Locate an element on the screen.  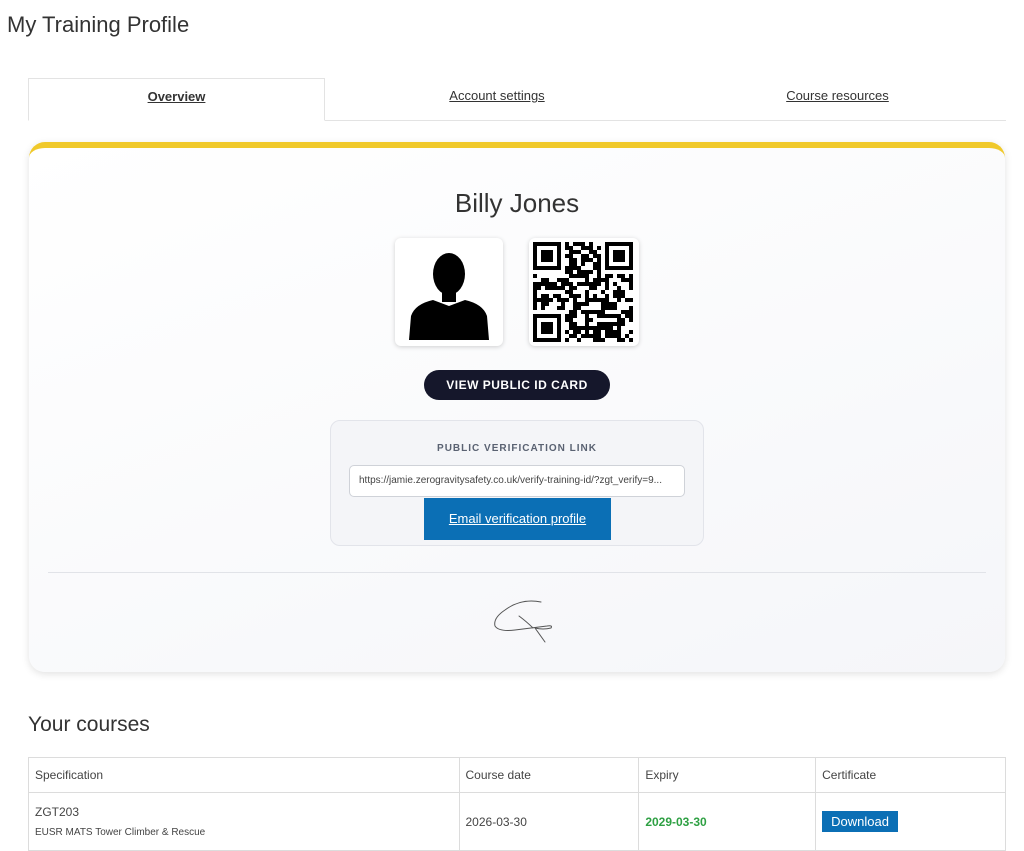
course-code: ZGT203 is located at coordinates (57, 812).